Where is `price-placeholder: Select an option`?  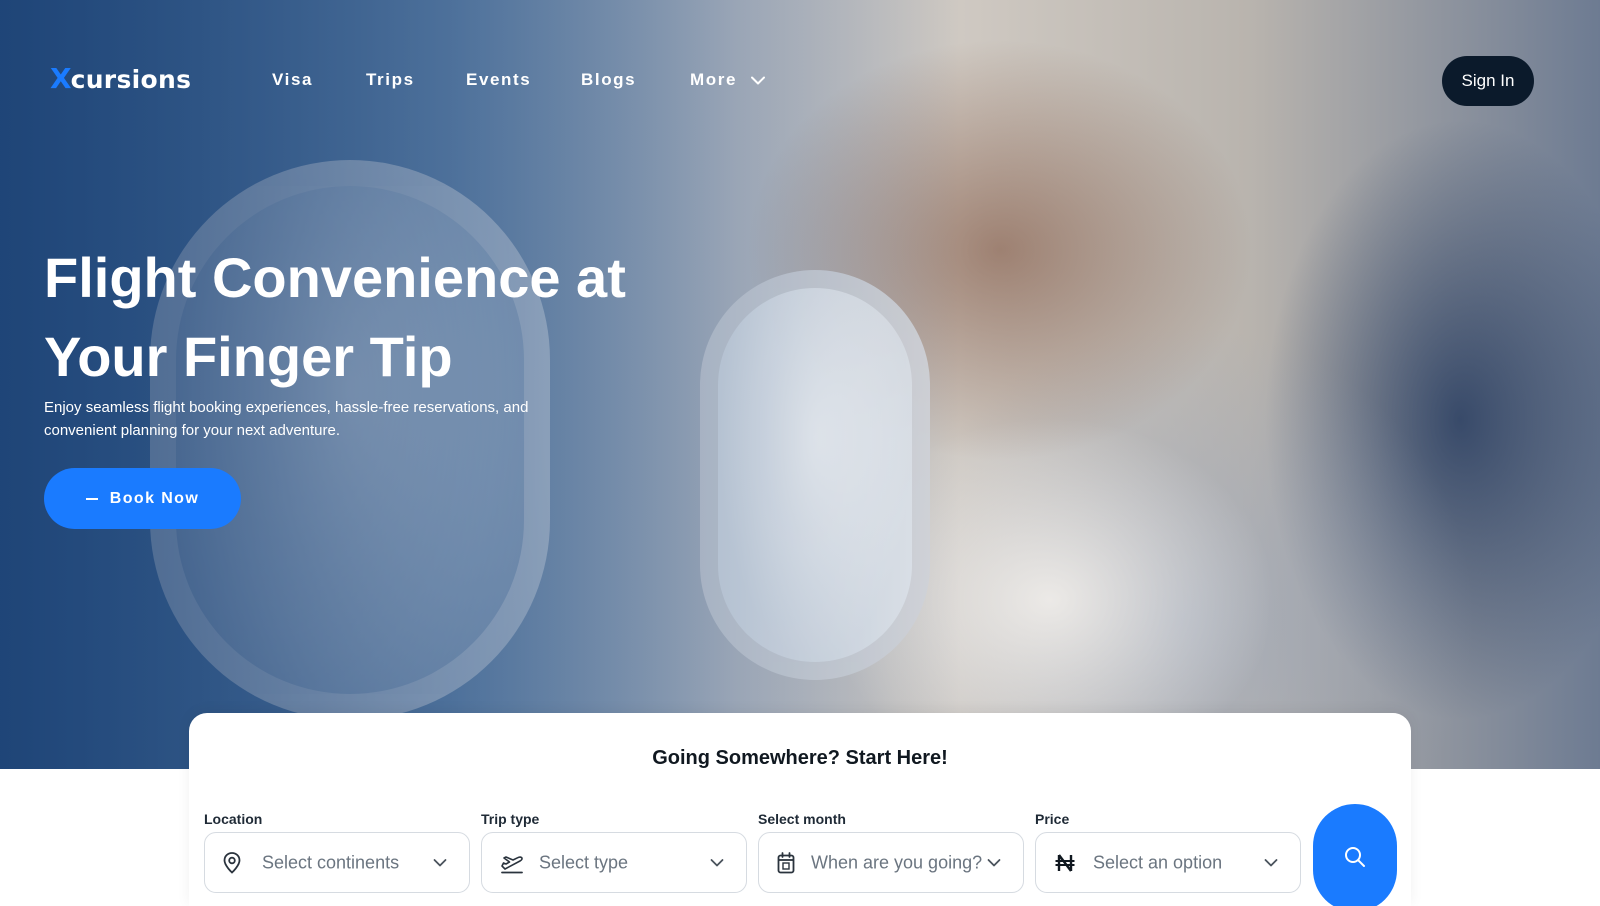
price-placeholder: Select an option is located at coordinates (1158, 862).